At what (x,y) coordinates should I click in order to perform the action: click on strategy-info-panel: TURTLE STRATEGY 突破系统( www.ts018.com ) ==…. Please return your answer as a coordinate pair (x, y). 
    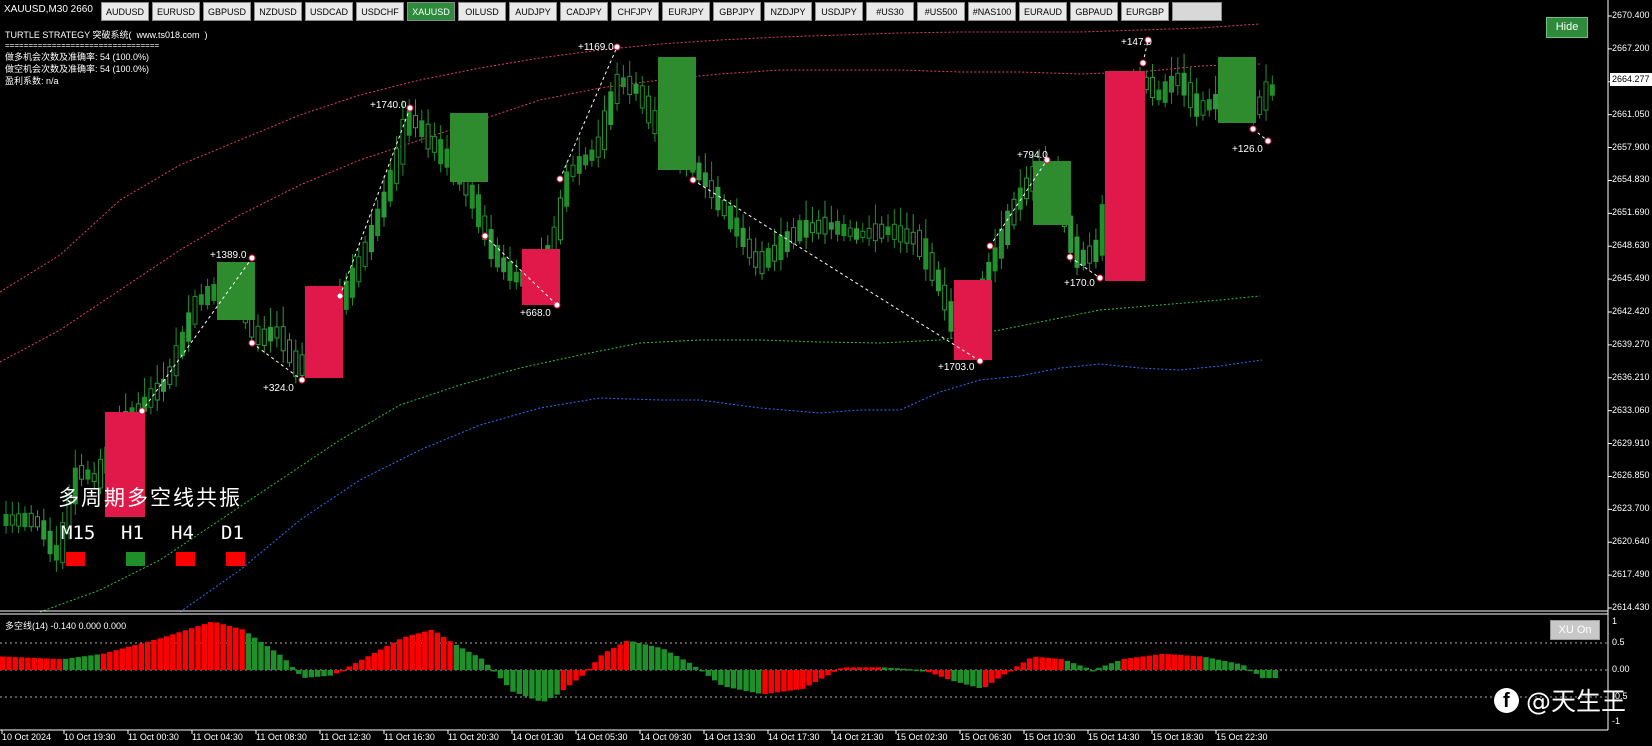
    Looking at the image, I should click on (106, 58).